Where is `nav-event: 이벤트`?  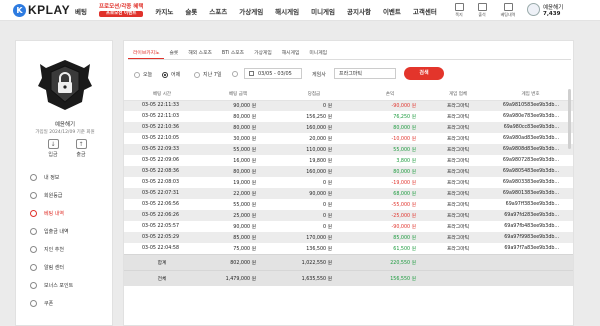 nav-event: 이벤트 is located at coordinates (392, 11).